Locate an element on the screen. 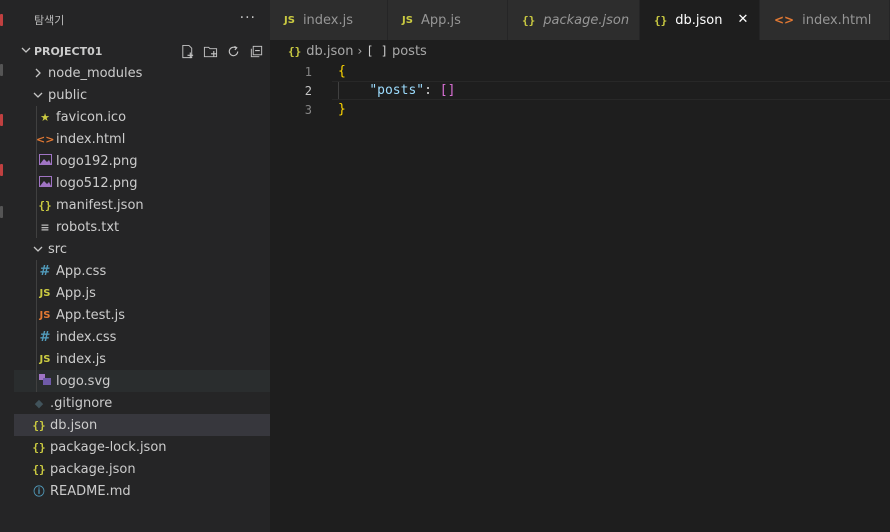 The height and width of the screenshot is (532, 890). tree-item-label: logo.svg is located at coordinates (83, 381).